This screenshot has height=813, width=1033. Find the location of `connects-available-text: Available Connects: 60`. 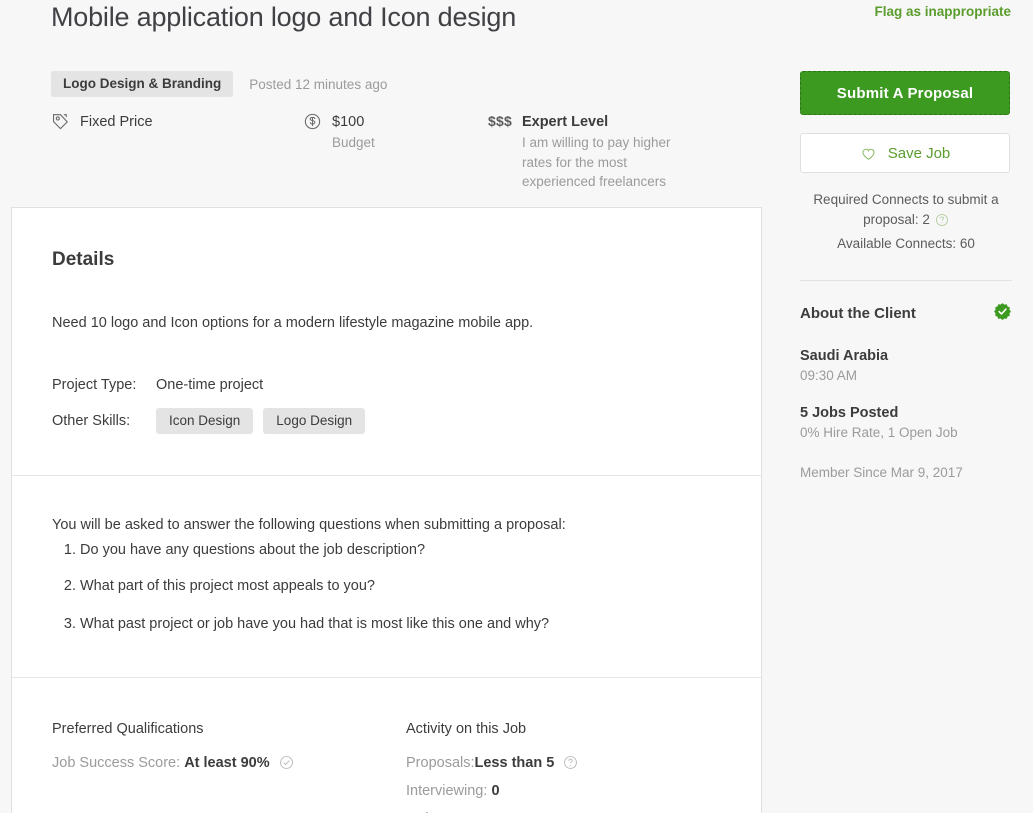

connects-available-text: Available Connects: 60 is located at coordinates (906, 243).